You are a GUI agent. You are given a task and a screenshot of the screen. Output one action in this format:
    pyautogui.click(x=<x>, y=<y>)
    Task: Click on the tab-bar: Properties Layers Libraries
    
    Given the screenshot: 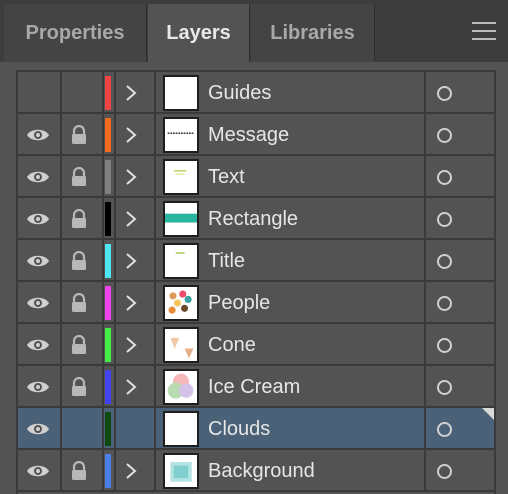 What is the action you would take?
    pyautogui.click(x=254, y=31)
    